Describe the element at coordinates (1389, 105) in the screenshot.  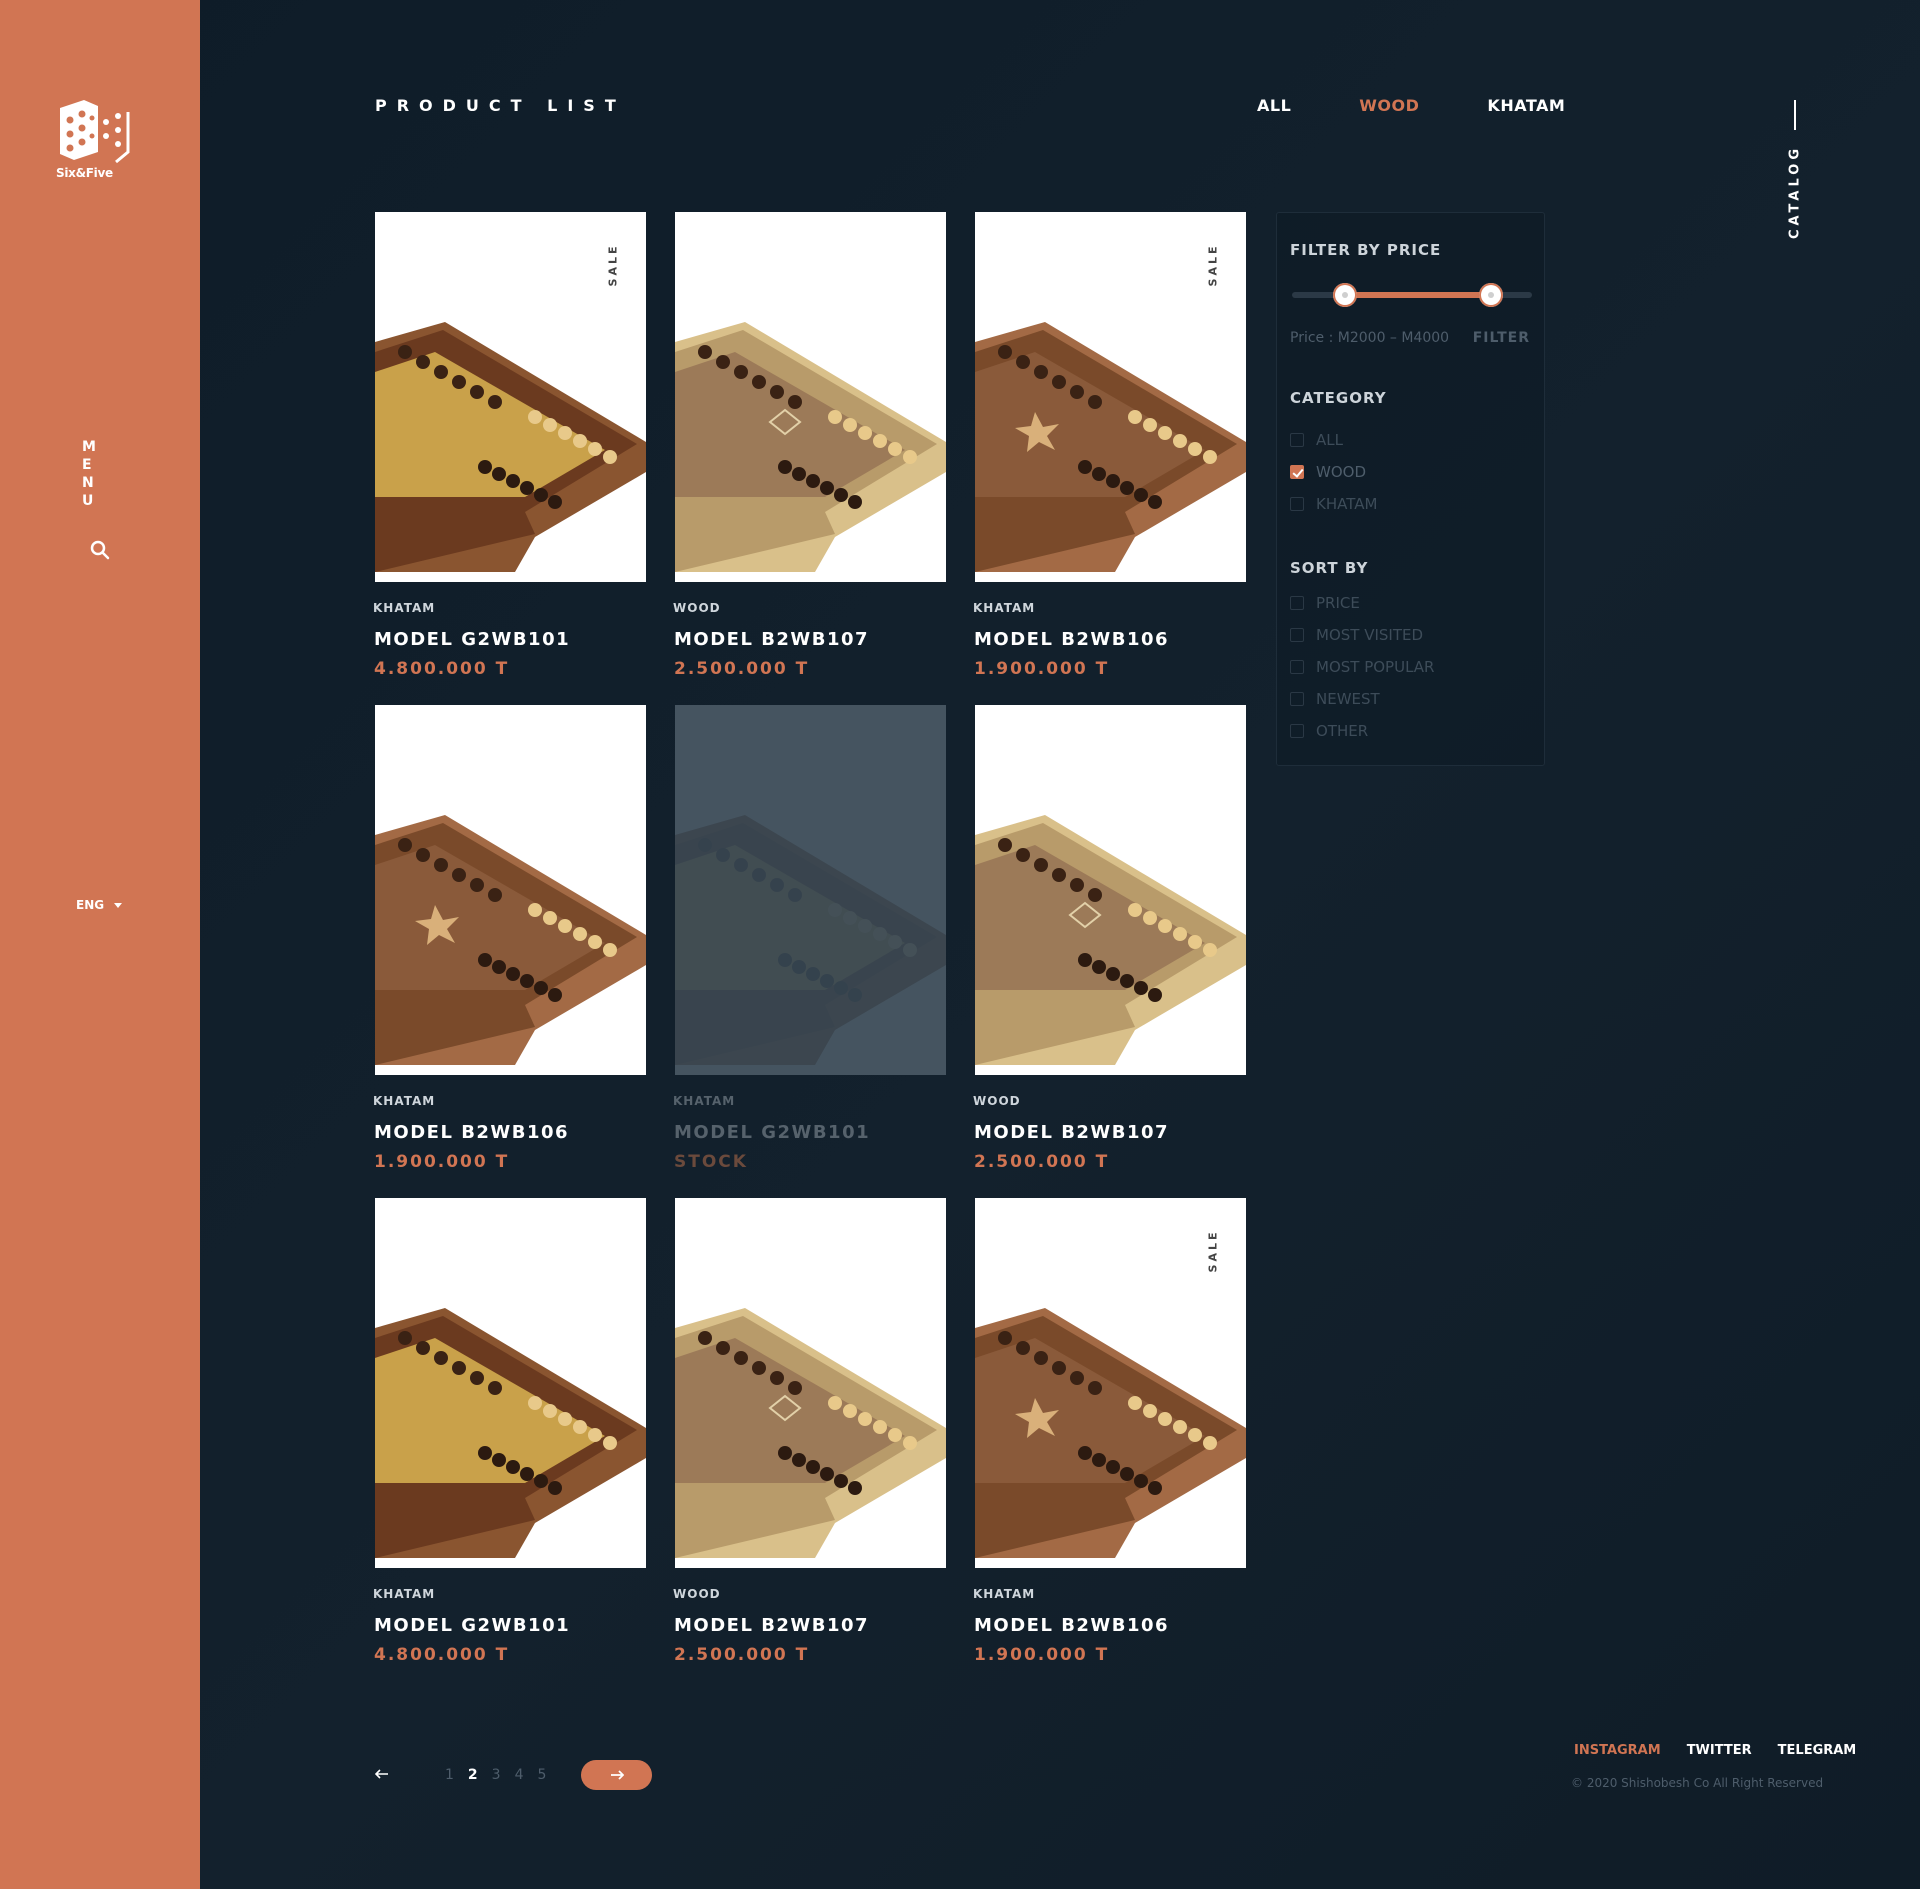
I see `tab-wood: WOOD` at that location.